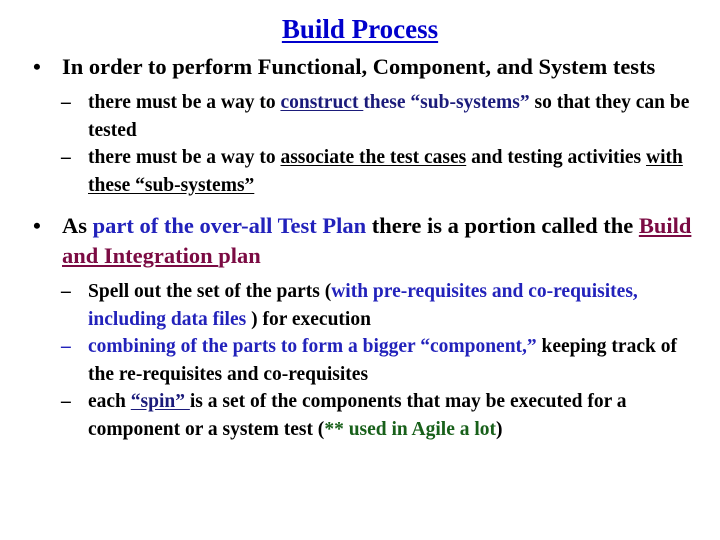  Describe the element at coordinates (160, 401) in the screenshot. I see `text-run: “spin”` at that location.